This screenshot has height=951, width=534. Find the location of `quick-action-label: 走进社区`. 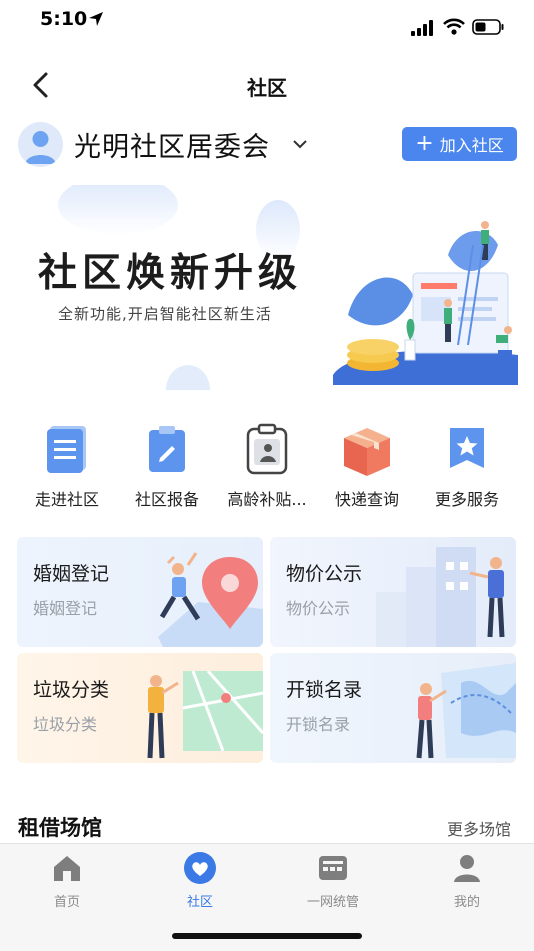

quick-action-label: 走进社区 is located at coordinates (66, 499).